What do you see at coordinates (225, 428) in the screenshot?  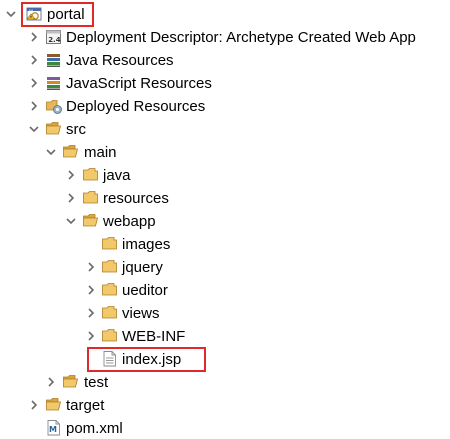 I see `tree-node-pom-xml: M pom.xml` at bounding box center [225, 428].